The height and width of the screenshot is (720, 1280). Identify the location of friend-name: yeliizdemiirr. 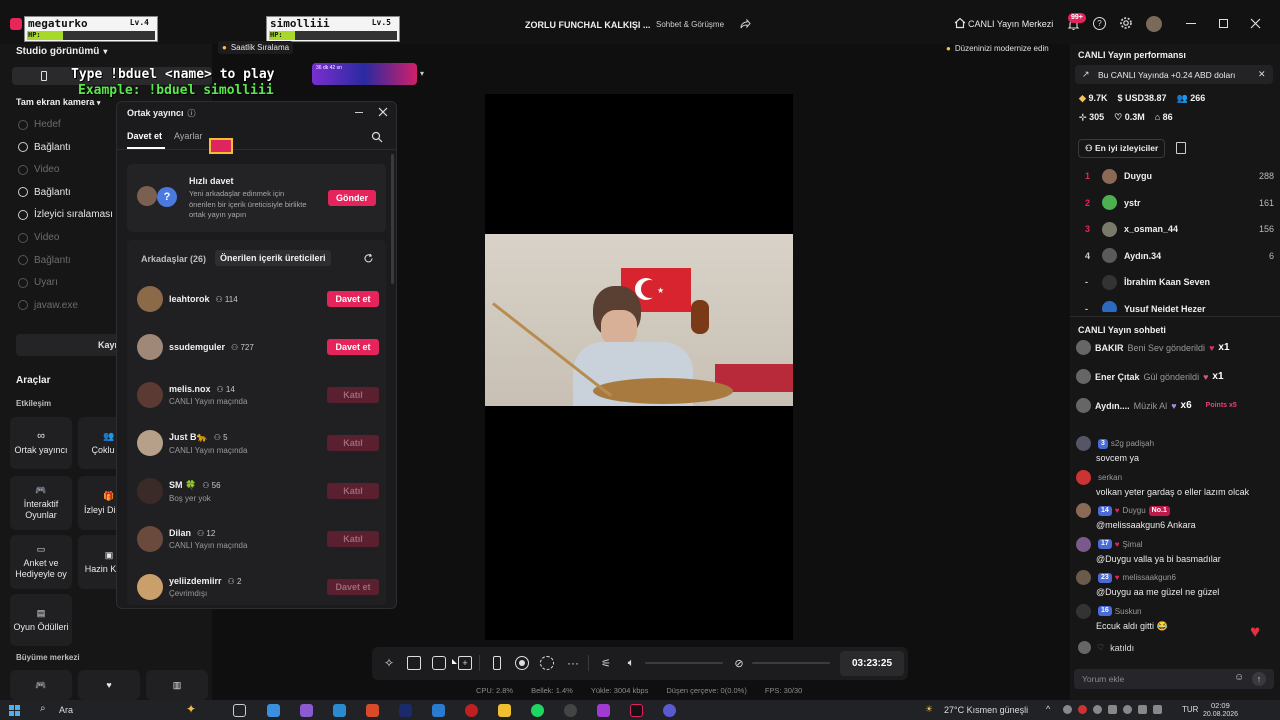
(195, 581).